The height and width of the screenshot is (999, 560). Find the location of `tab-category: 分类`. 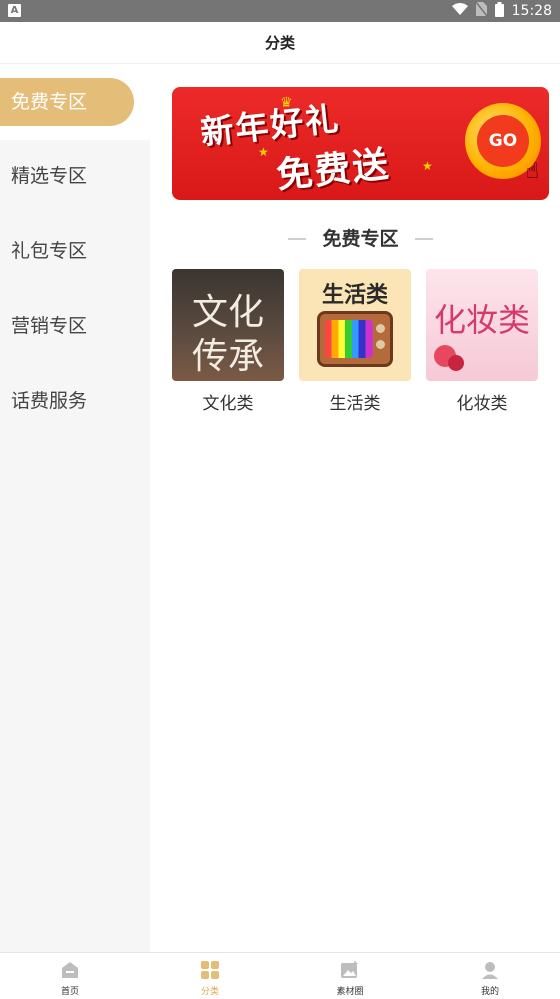

tab-category: 分类 is located at coordinates (210, 976).